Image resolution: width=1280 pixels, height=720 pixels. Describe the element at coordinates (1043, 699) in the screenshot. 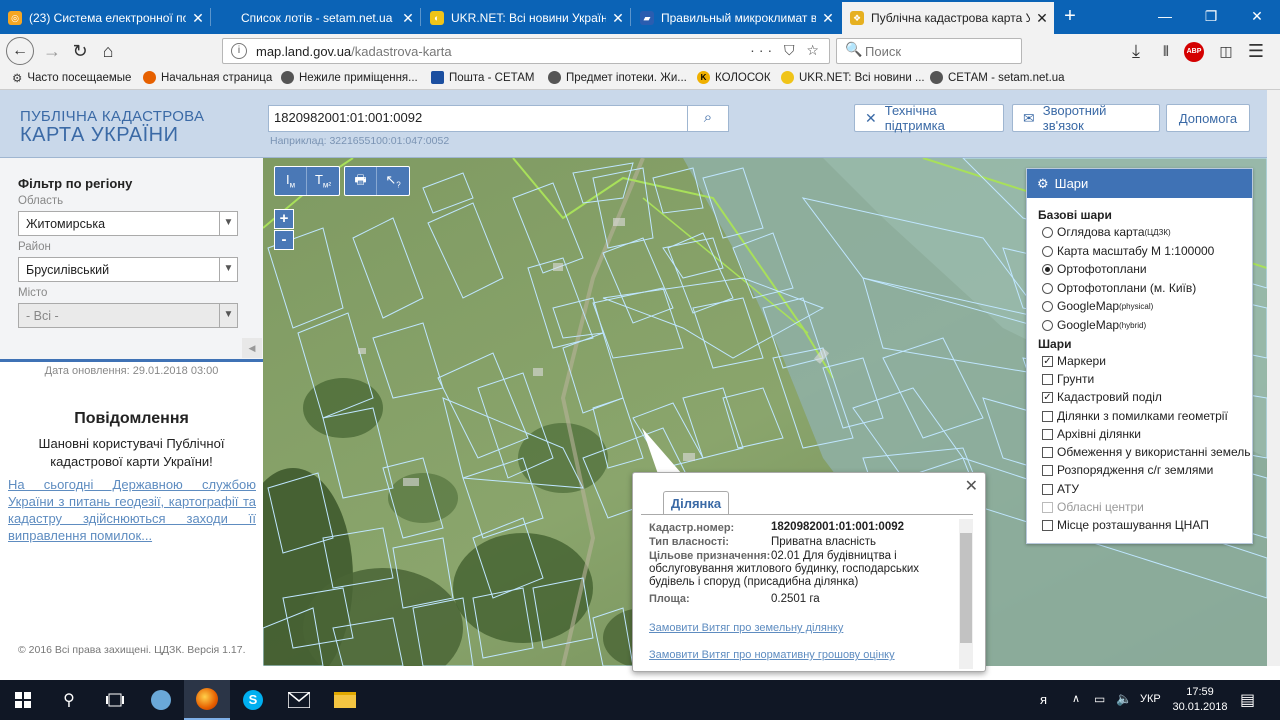

I see `people-icon: ᴙ` at that location.